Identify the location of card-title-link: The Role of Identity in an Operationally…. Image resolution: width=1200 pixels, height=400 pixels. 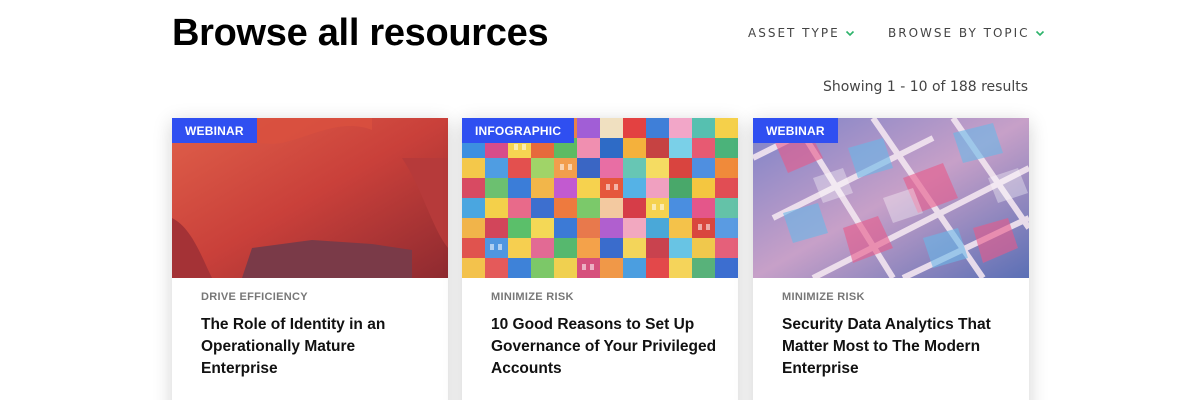
(316, 347).